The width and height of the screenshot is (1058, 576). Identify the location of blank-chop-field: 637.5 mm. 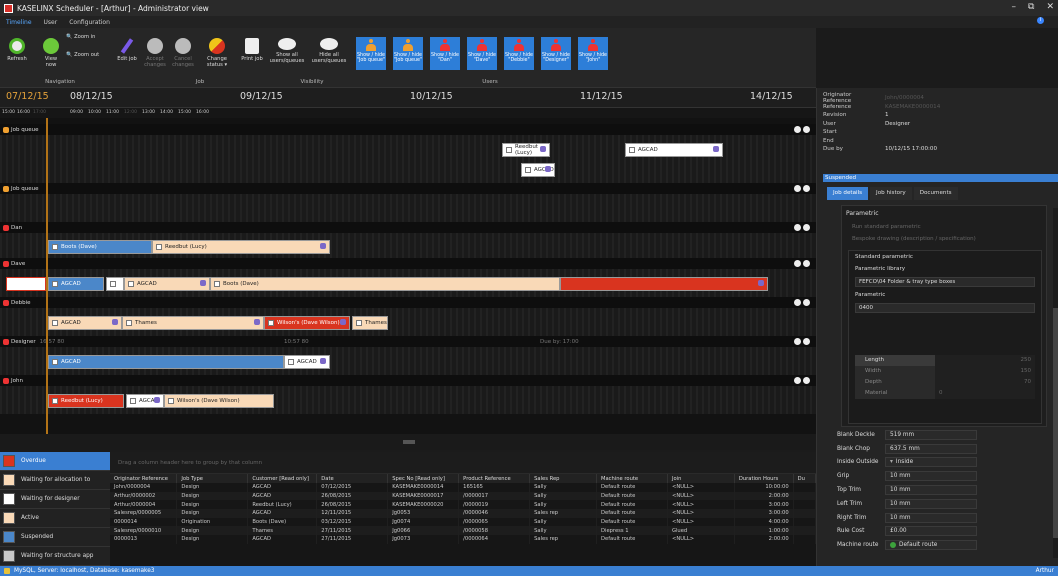
(931, 448).